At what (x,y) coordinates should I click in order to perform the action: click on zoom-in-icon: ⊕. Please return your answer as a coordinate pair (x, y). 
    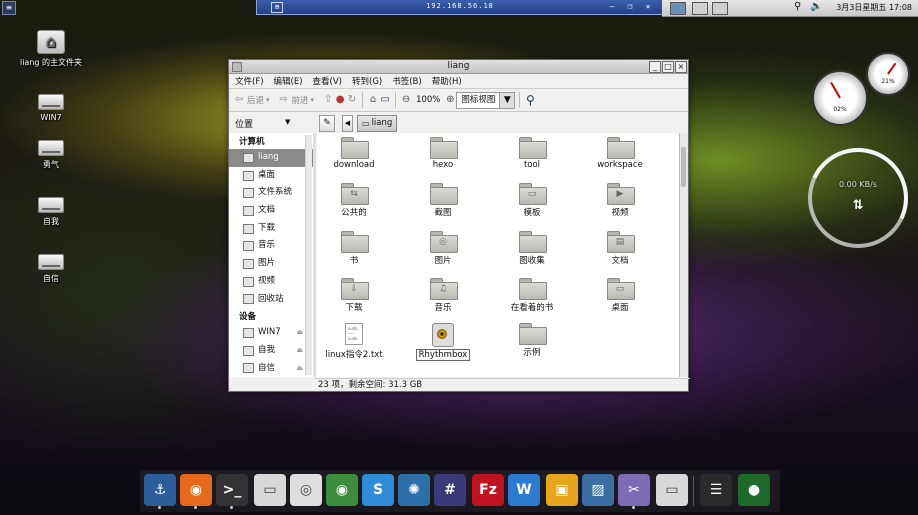
    Looking at the image, I should click on (450, 100).